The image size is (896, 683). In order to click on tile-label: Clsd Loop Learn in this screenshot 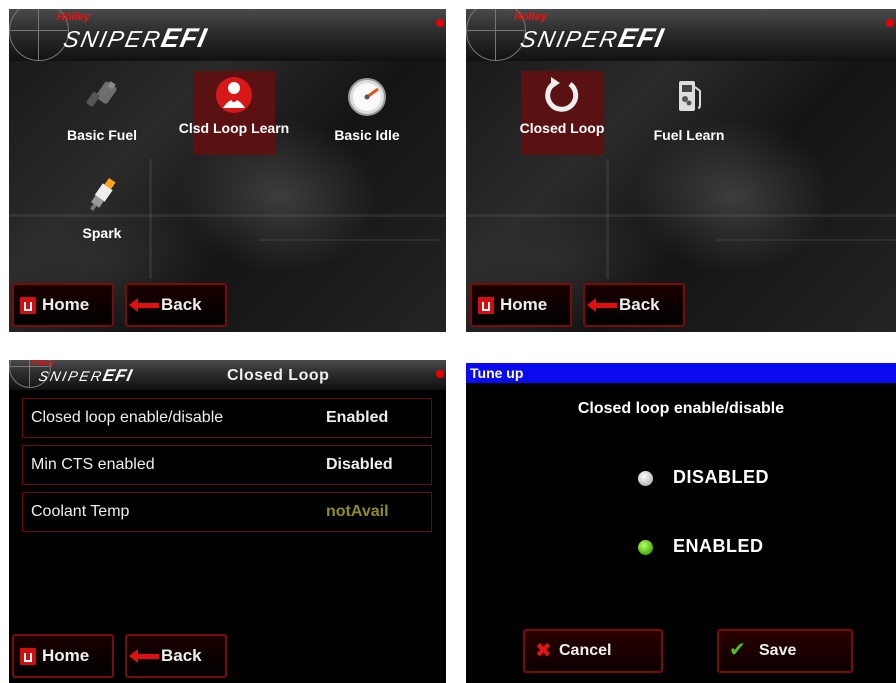, I will do `click(234, 128)`.